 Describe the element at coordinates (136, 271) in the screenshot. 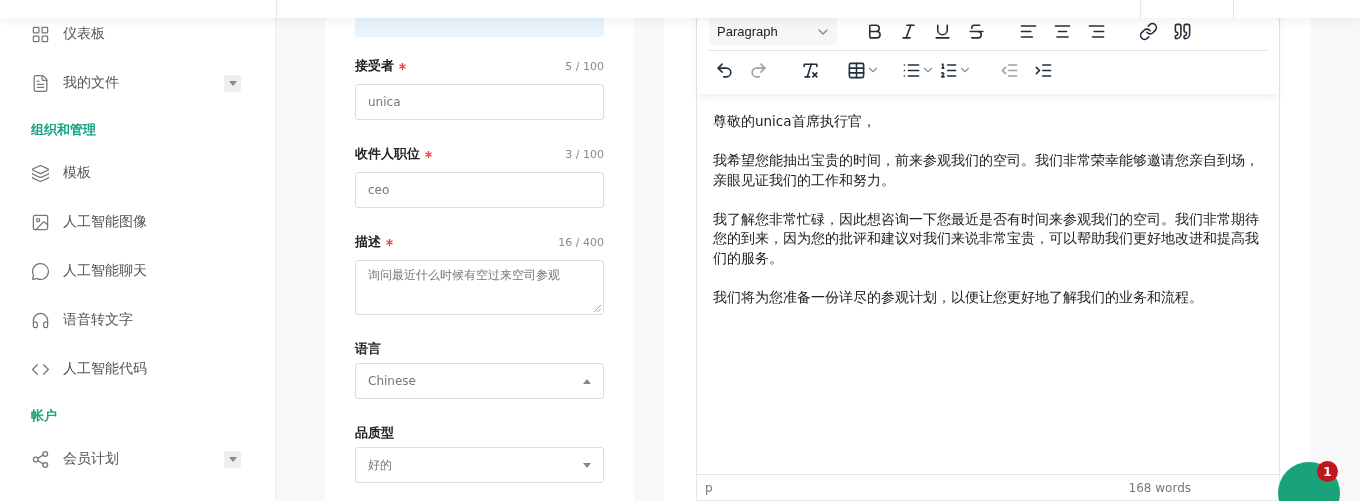

I see `sidebar-item: 人工智能聊天` at that location.